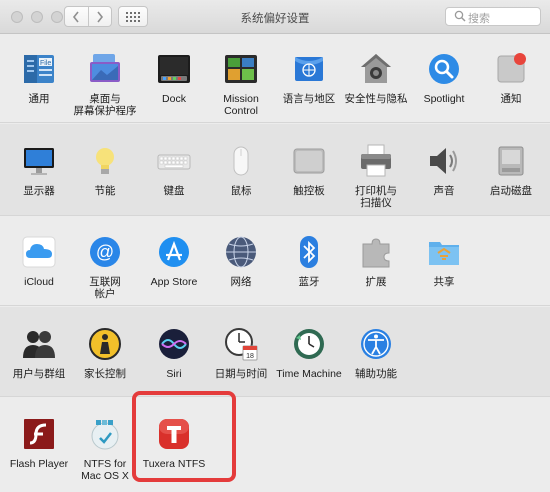 Image resolution: width=550 pixels, height=492 pixels. What do you see at coordinates (309, 191) in the screenshot?
I see `pref-label: 触控板` at bounding box center [309, 191].